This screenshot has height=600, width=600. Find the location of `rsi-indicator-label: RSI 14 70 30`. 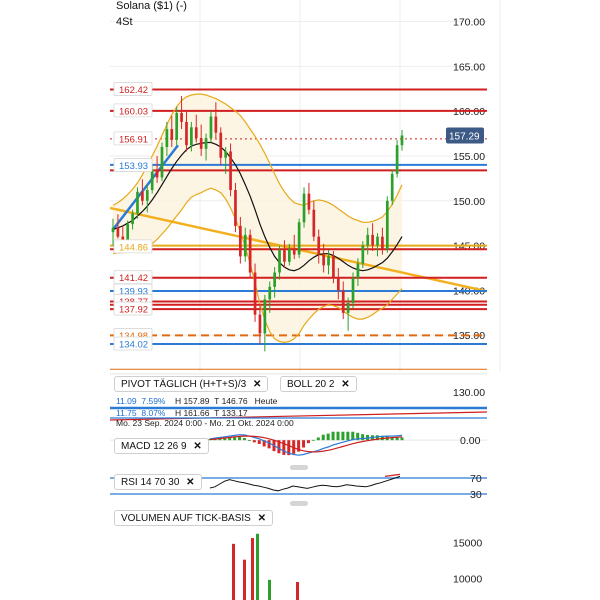

rsi-indicator-label: RSI 14 70 30 is located at coordinates (150, 482).